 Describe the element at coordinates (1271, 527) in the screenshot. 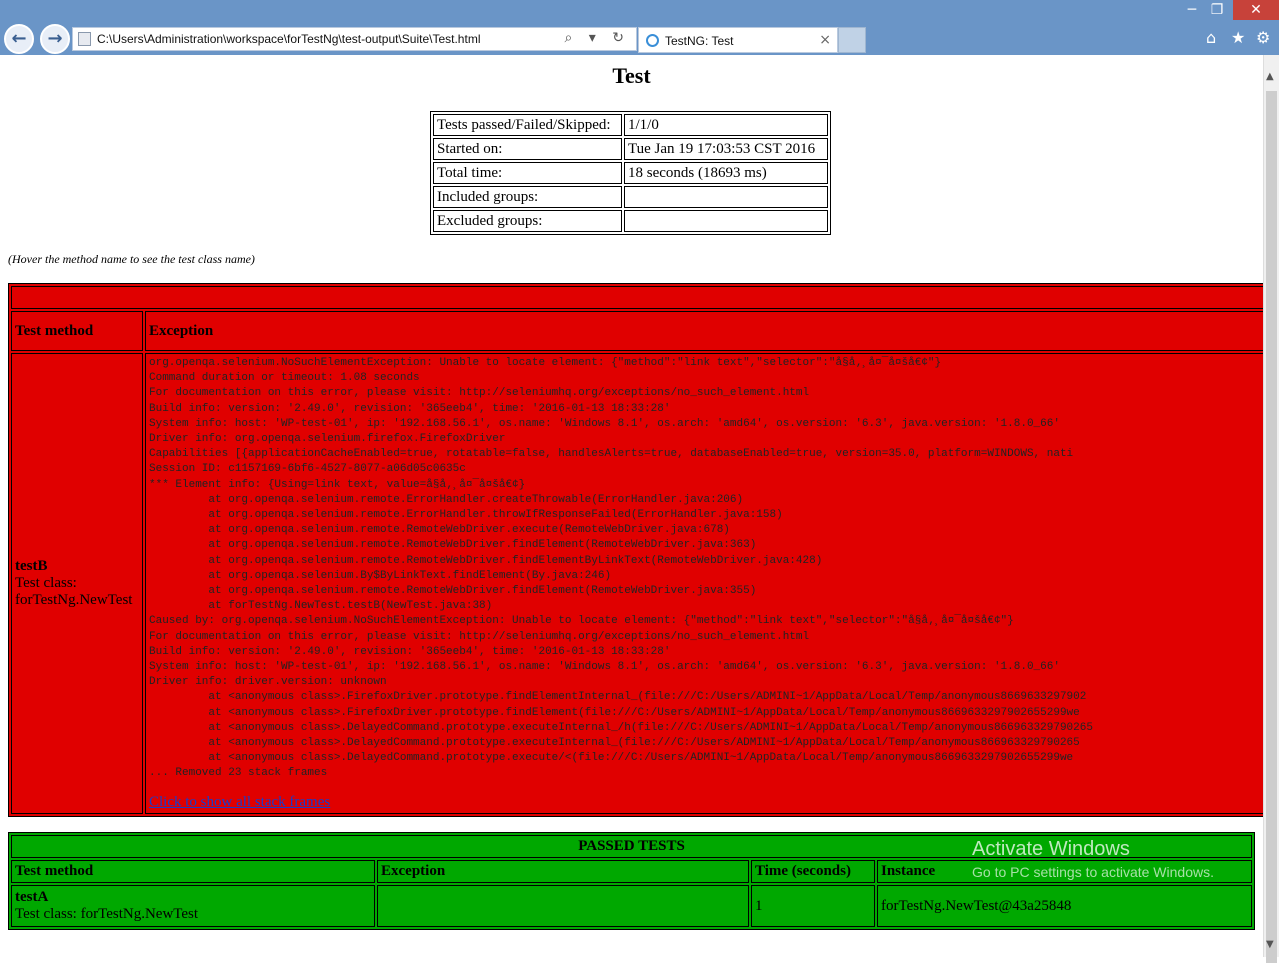

I see `scrollbar-thumb` at that location.